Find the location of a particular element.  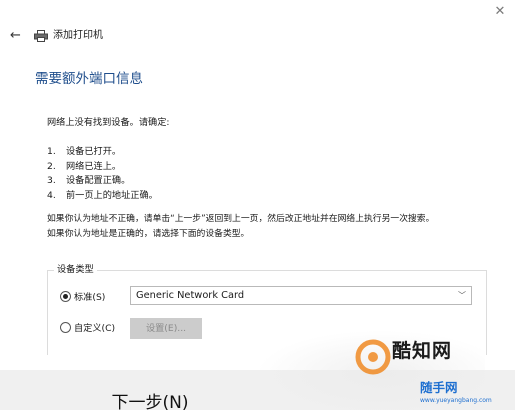

standard-radio: 标准(S) is located at coordinates (82, 298).